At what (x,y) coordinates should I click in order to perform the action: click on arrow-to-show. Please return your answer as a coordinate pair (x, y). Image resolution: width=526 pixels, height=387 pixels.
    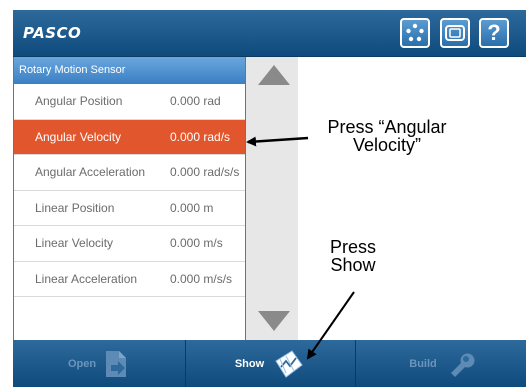
    Looking at the image, I should click on (330, 325).